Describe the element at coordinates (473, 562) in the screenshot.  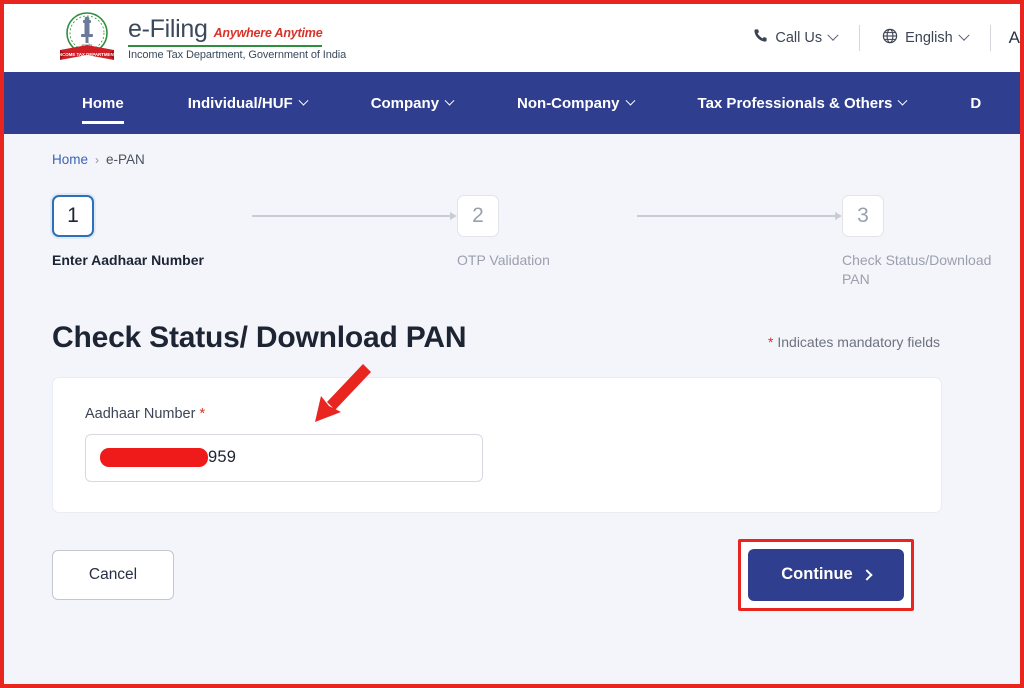
I see `form-actions: Cancel Continue` at that location.